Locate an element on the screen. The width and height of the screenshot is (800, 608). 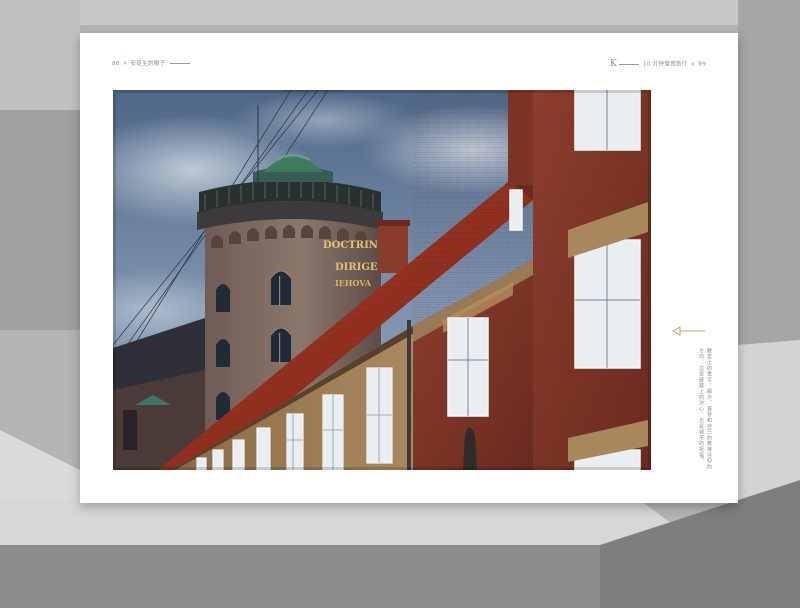
left-arrow-icon is located at coordinates (688, 331).